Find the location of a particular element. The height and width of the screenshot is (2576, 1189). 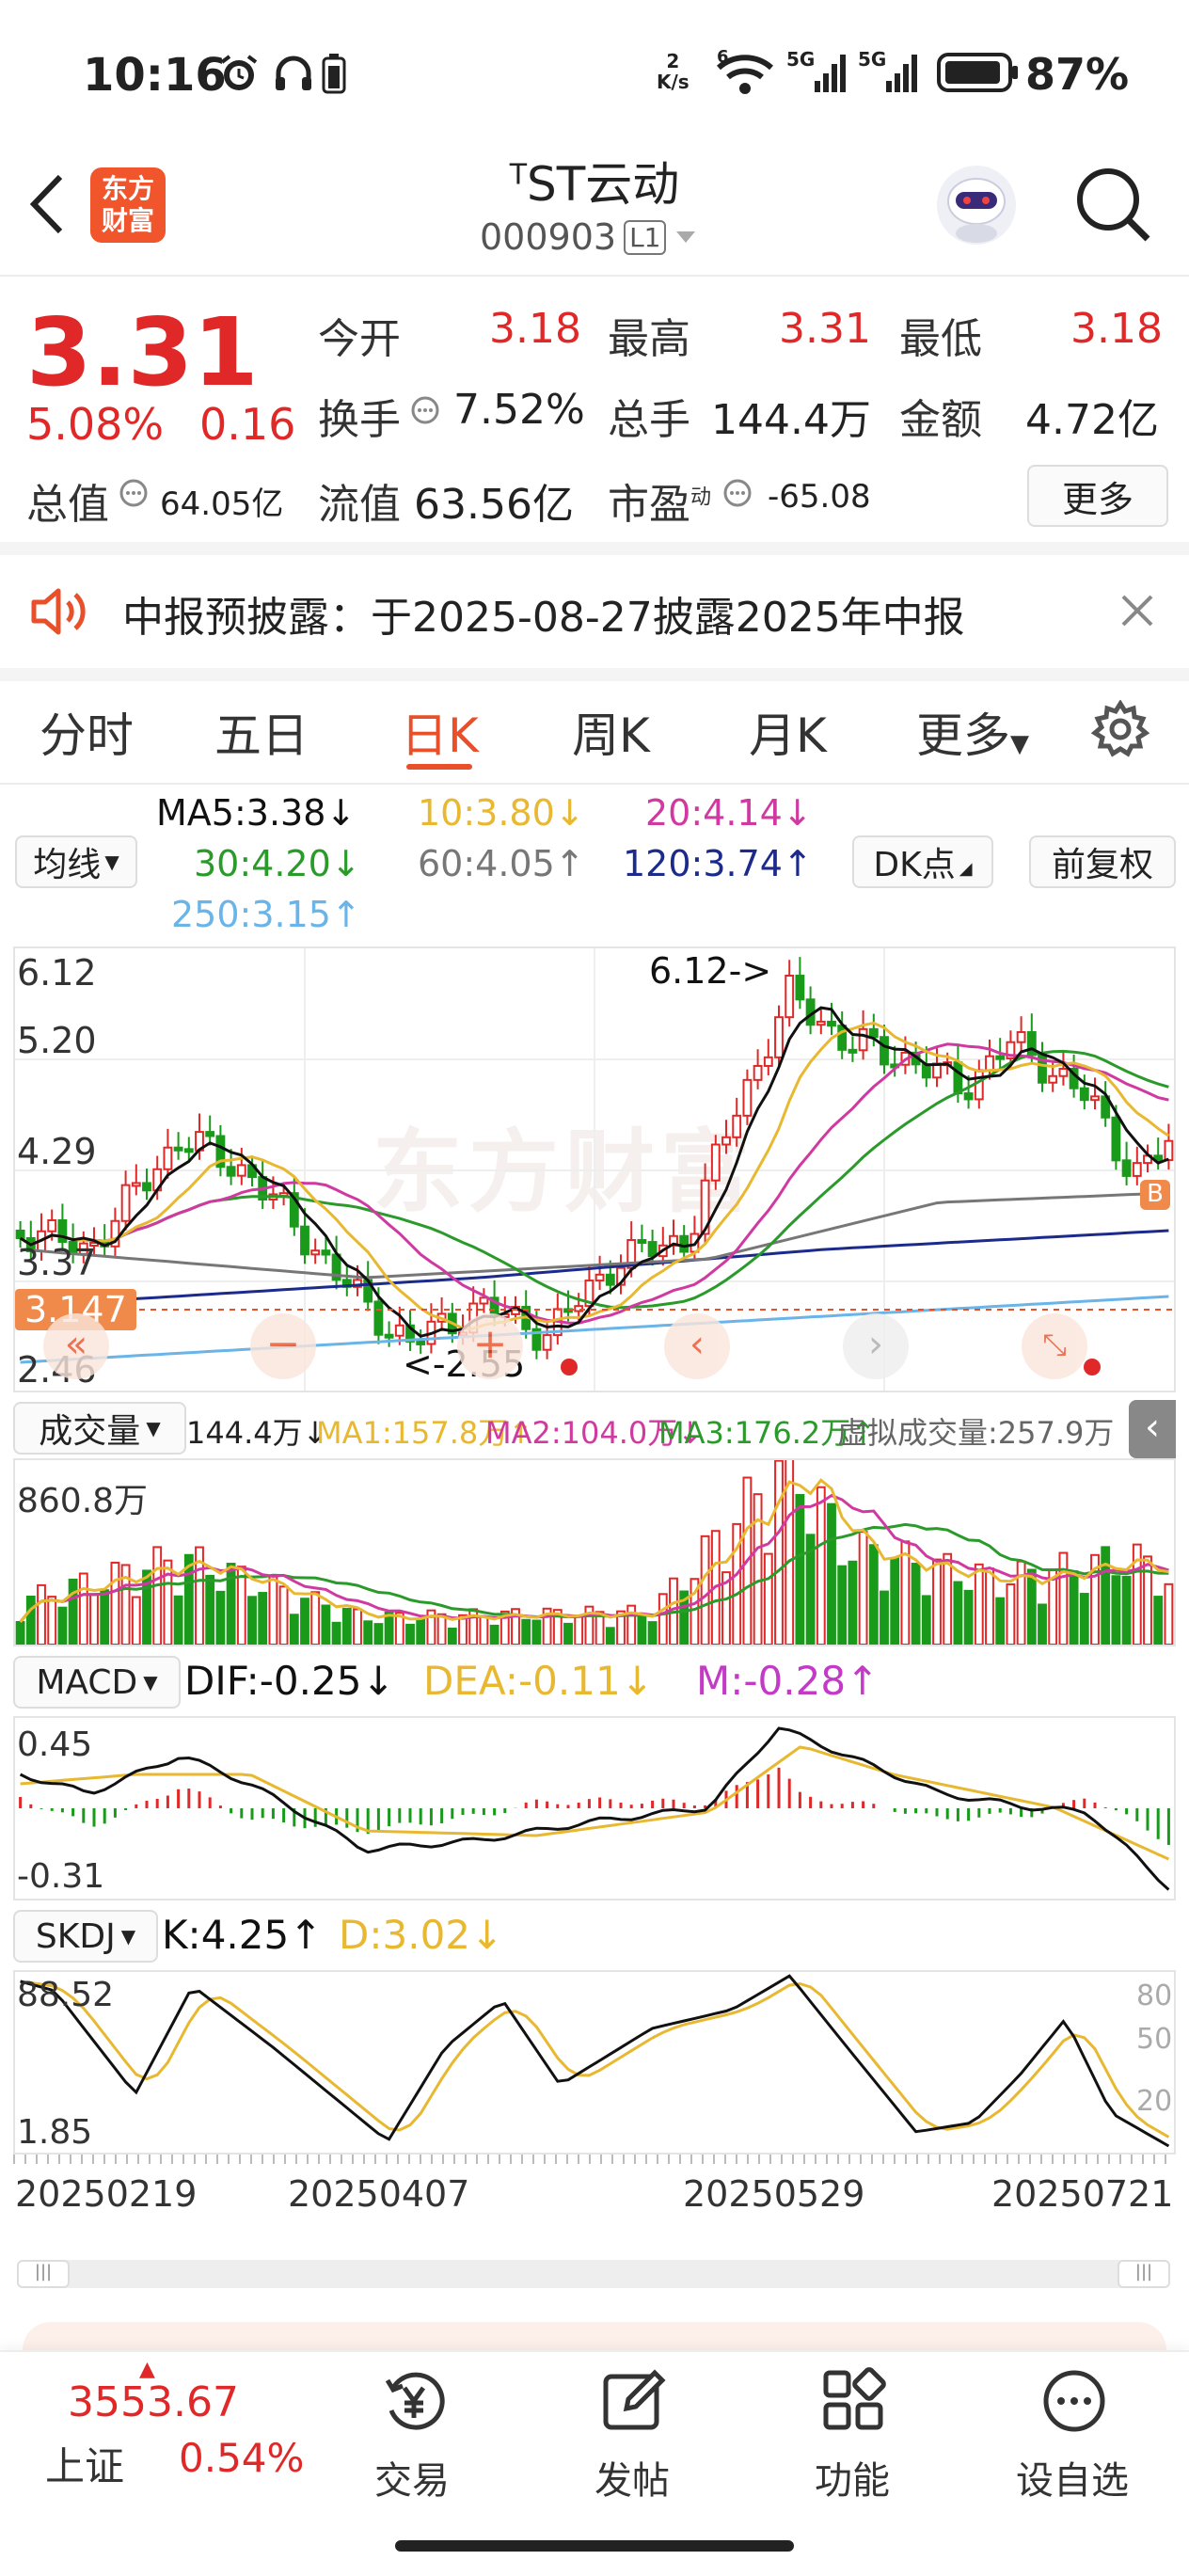

low-value: 3.18 is located at coordinates (1116, 329).